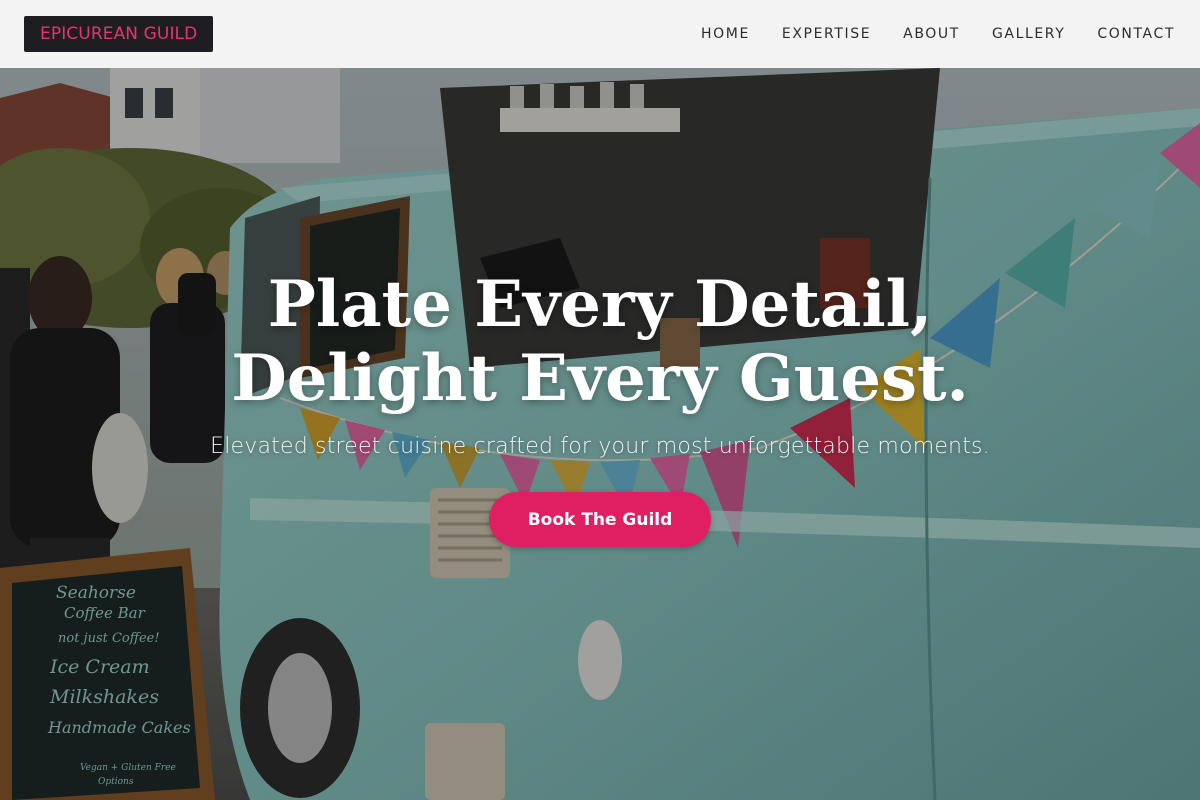 Image resolution: width=1200 pixels, height=800 pixels. I want to click on nav-contact: CONTACT, so click(1136, 34).